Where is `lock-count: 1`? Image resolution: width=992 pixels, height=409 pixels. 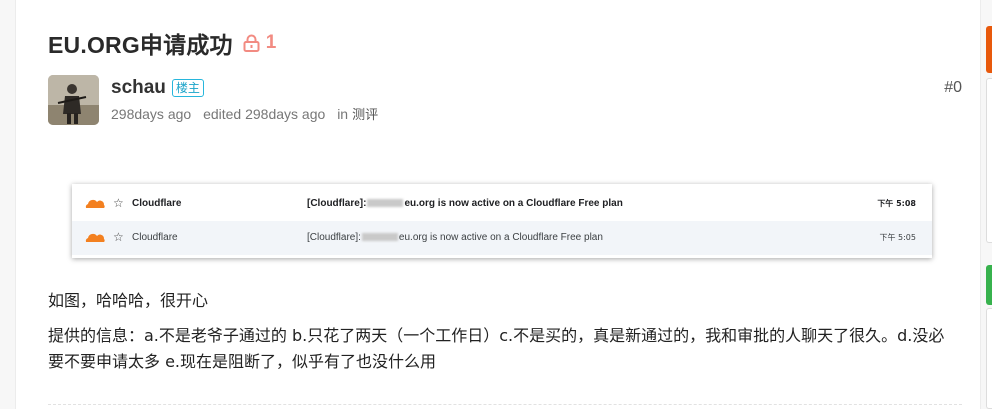 lock-count: 1 is located at coordinates (271, 42).